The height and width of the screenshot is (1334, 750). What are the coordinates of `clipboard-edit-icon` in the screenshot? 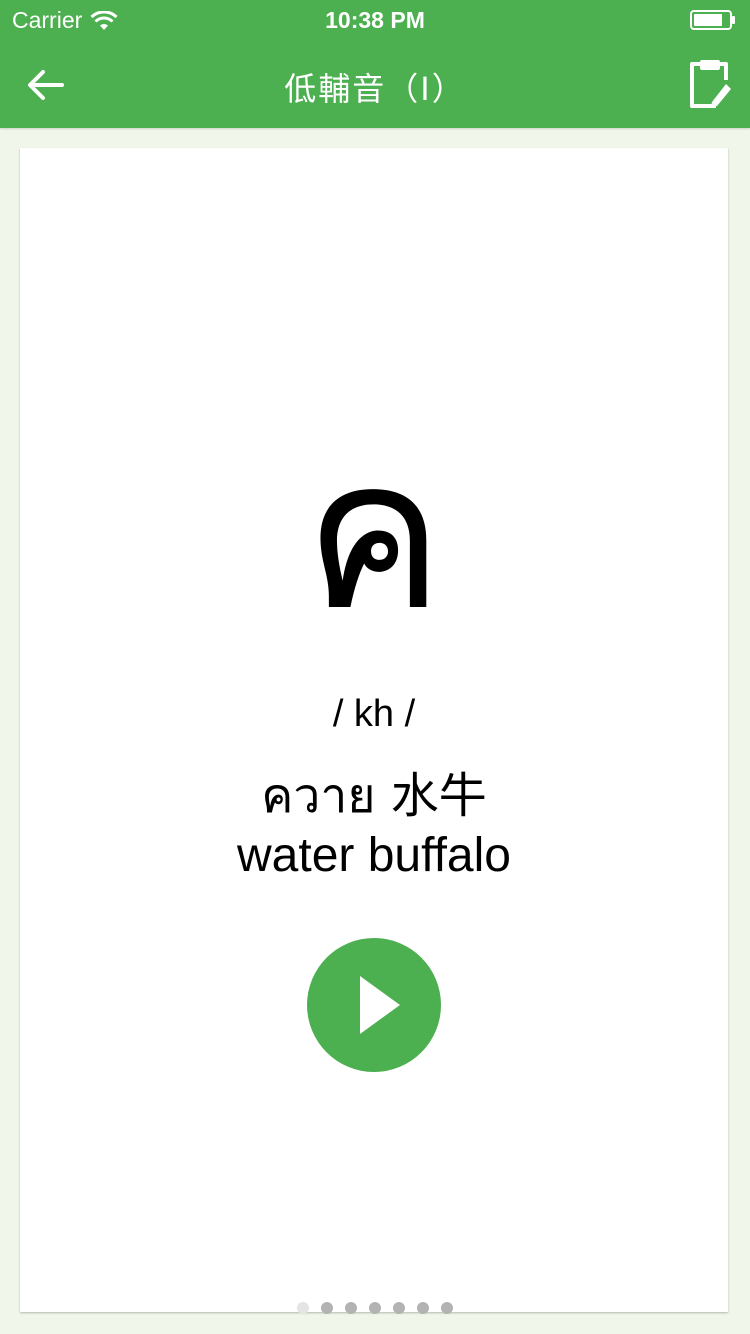 It's located at (710, 84).